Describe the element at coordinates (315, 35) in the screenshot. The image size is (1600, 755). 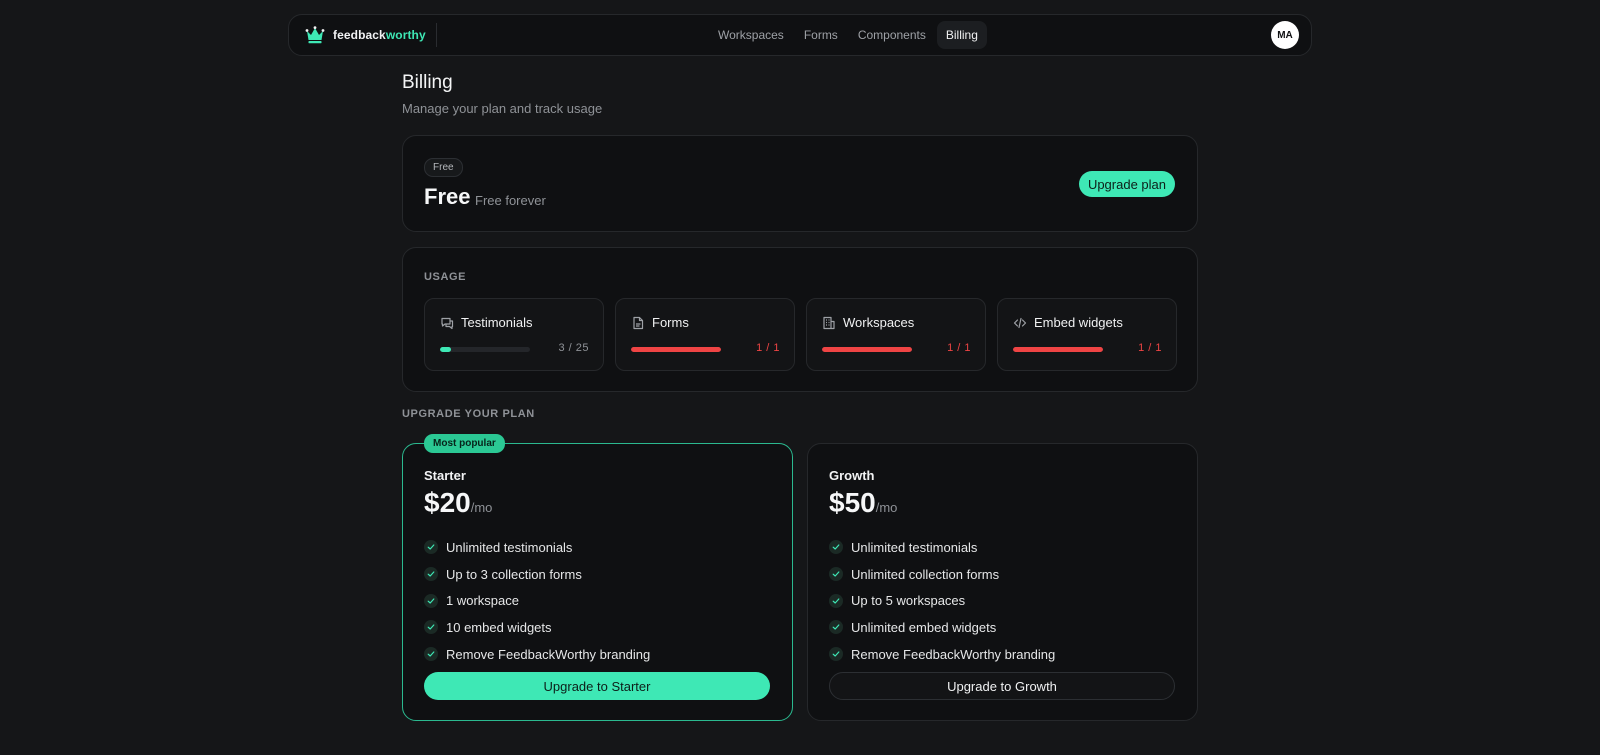
I see `crown-icon` at that location.